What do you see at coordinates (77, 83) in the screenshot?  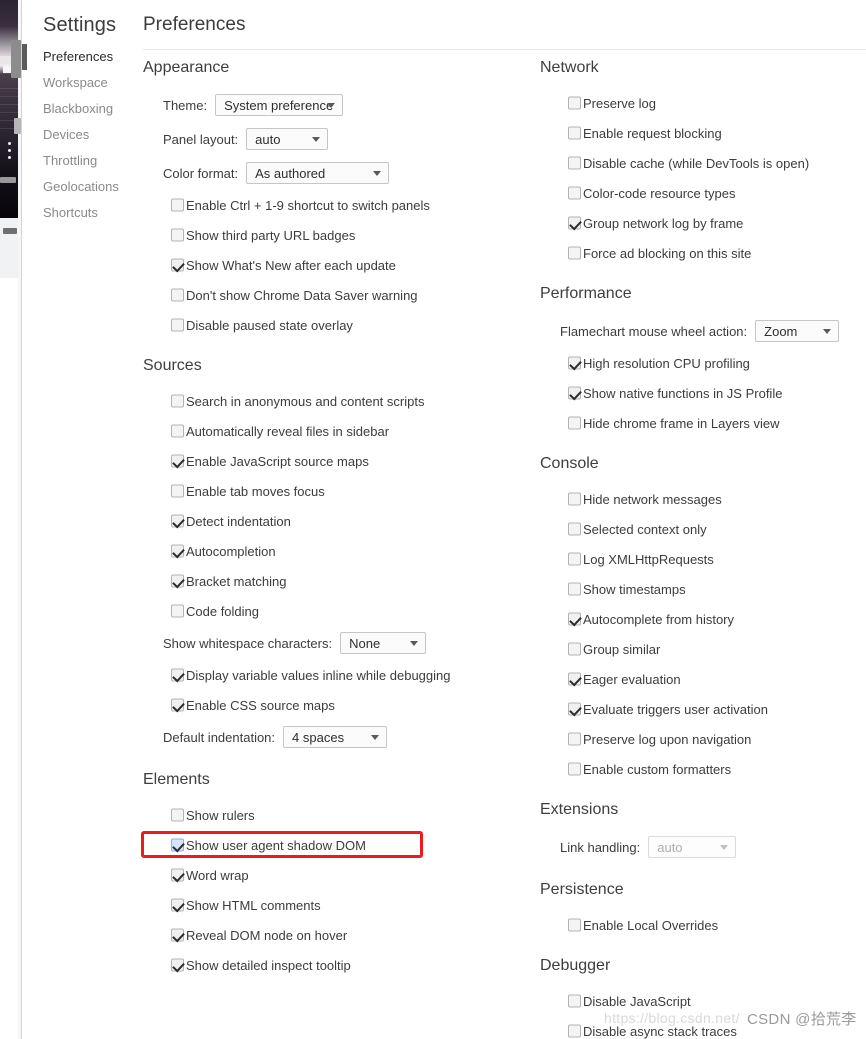 I see `sidebar-item-workspace: Workspace` at bounding box center [77, 83].